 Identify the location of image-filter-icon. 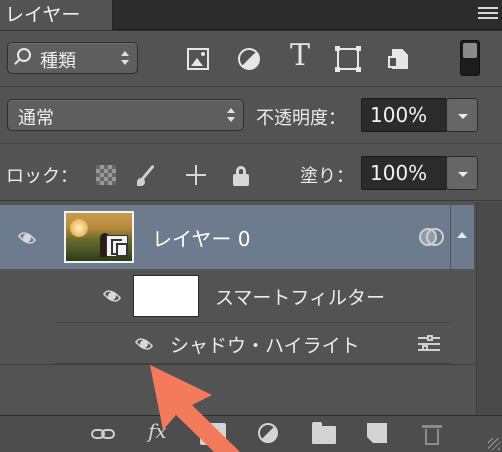
(198, 59).